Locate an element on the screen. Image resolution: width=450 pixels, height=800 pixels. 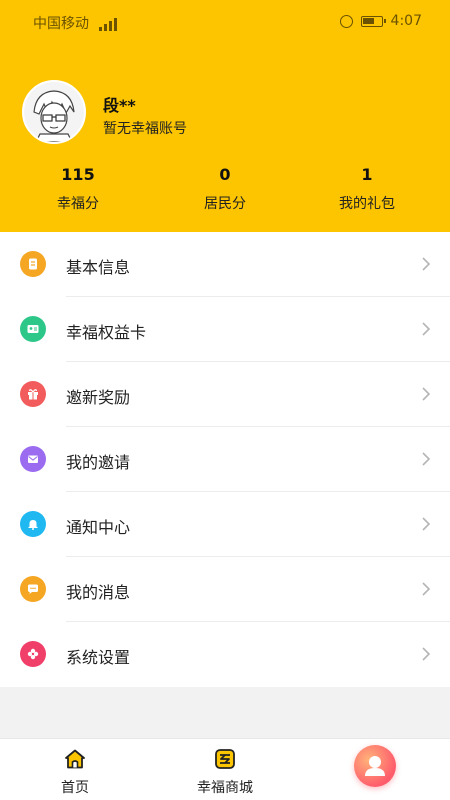
stat-value: 115 is located at coordinates (78, 174).